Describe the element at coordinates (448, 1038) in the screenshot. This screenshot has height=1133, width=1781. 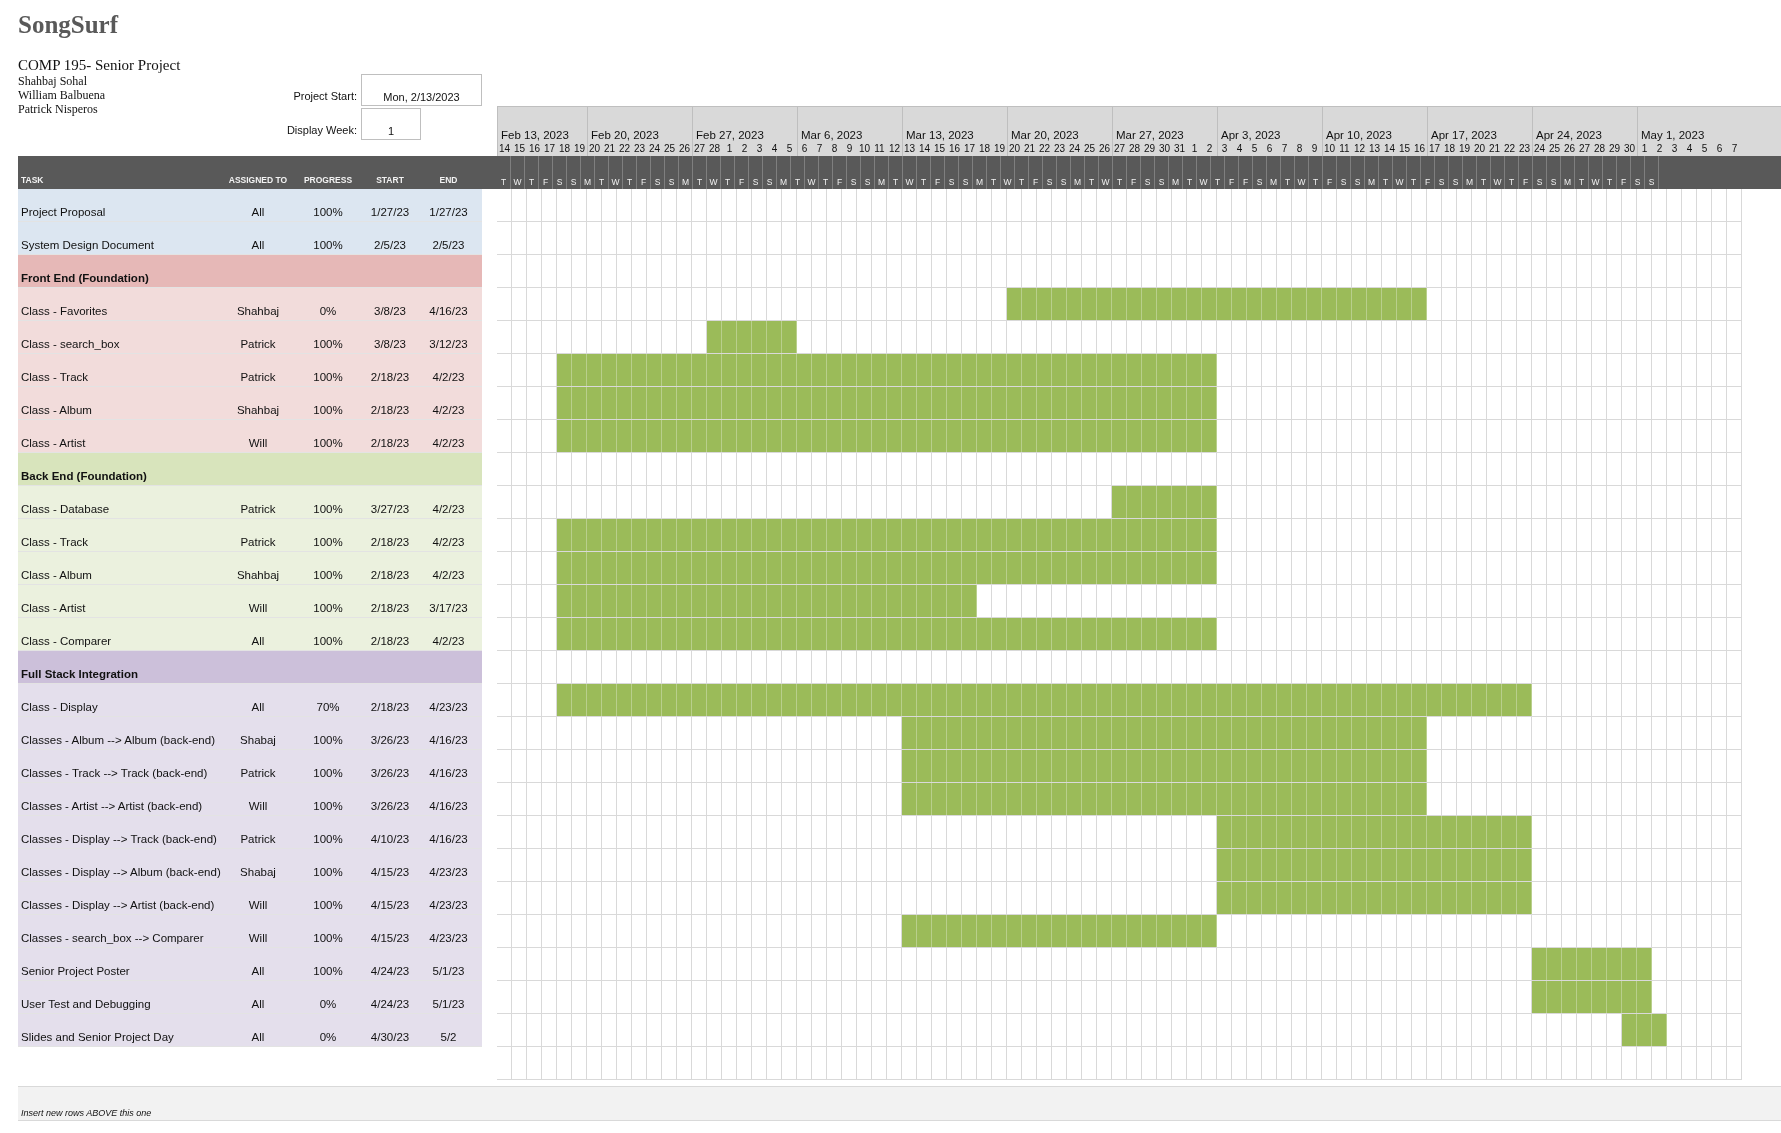
I see `table-cell-text: 5/2` at that location.